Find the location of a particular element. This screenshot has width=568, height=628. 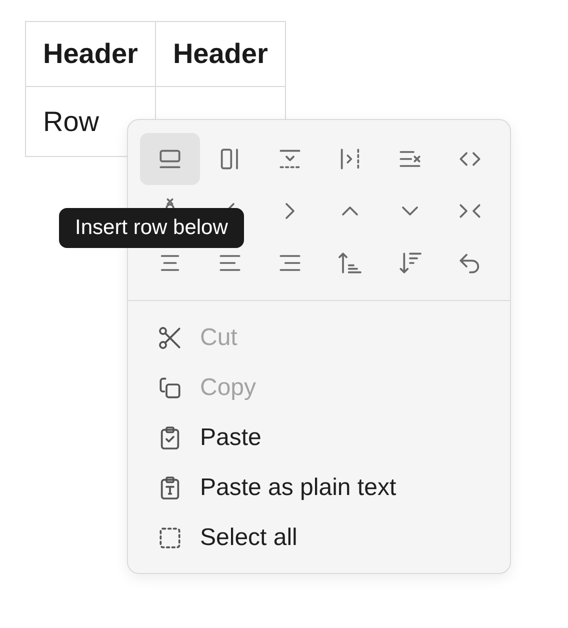

tooltip: Insert row below is located at coordinates (151, 228).